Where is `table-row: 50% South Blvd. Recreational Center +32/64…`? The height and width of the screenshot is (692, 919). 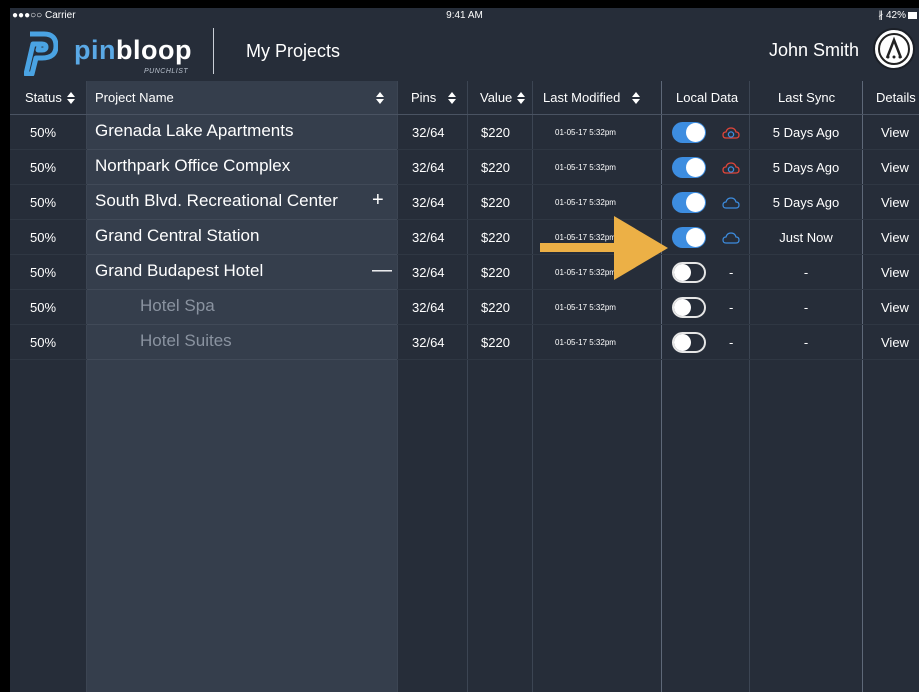 table-row: 50% South Blvd. Recreational Center +32/64… is located at coordinates (464, 202).